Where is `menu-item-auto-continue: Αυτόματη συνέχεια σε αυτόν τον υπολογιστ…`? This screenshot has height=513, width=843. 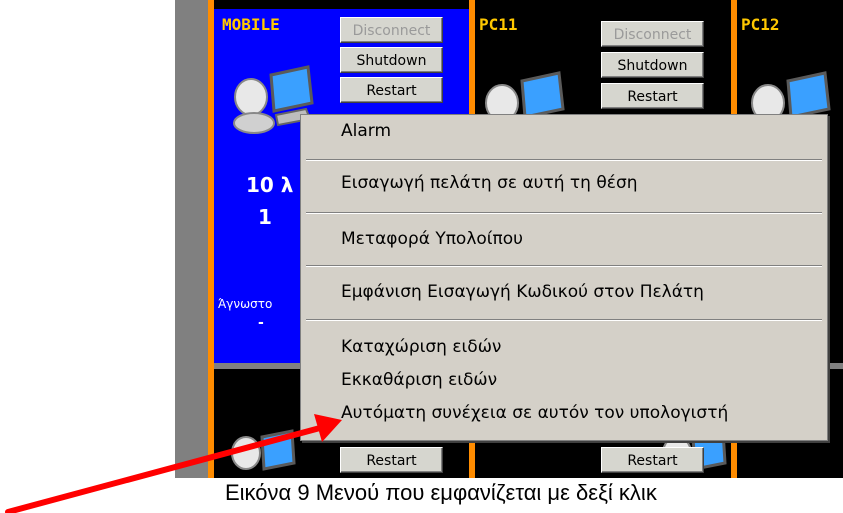
menu-item-auto-continue: Αυτόματη συνέχεια σε αυτόν τον υπολογιστ… is located at coordinates (534, 413).